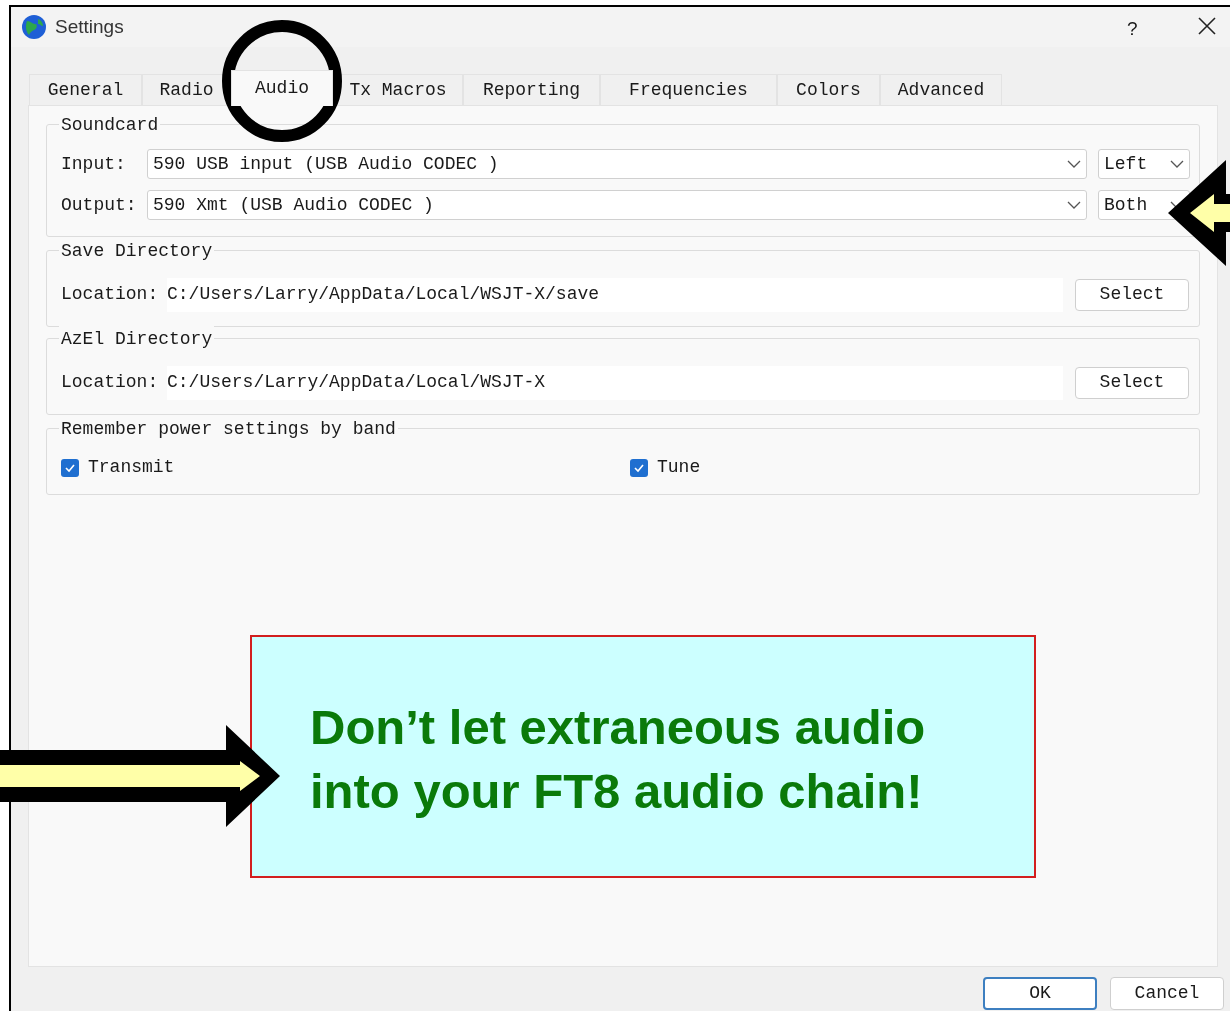 The width and height of the screenshot is (1230, 1011). What do you see at coordinates (531, 89) in the screenshot?
I see `tab: Reporting` at bounding box center [531, 89].